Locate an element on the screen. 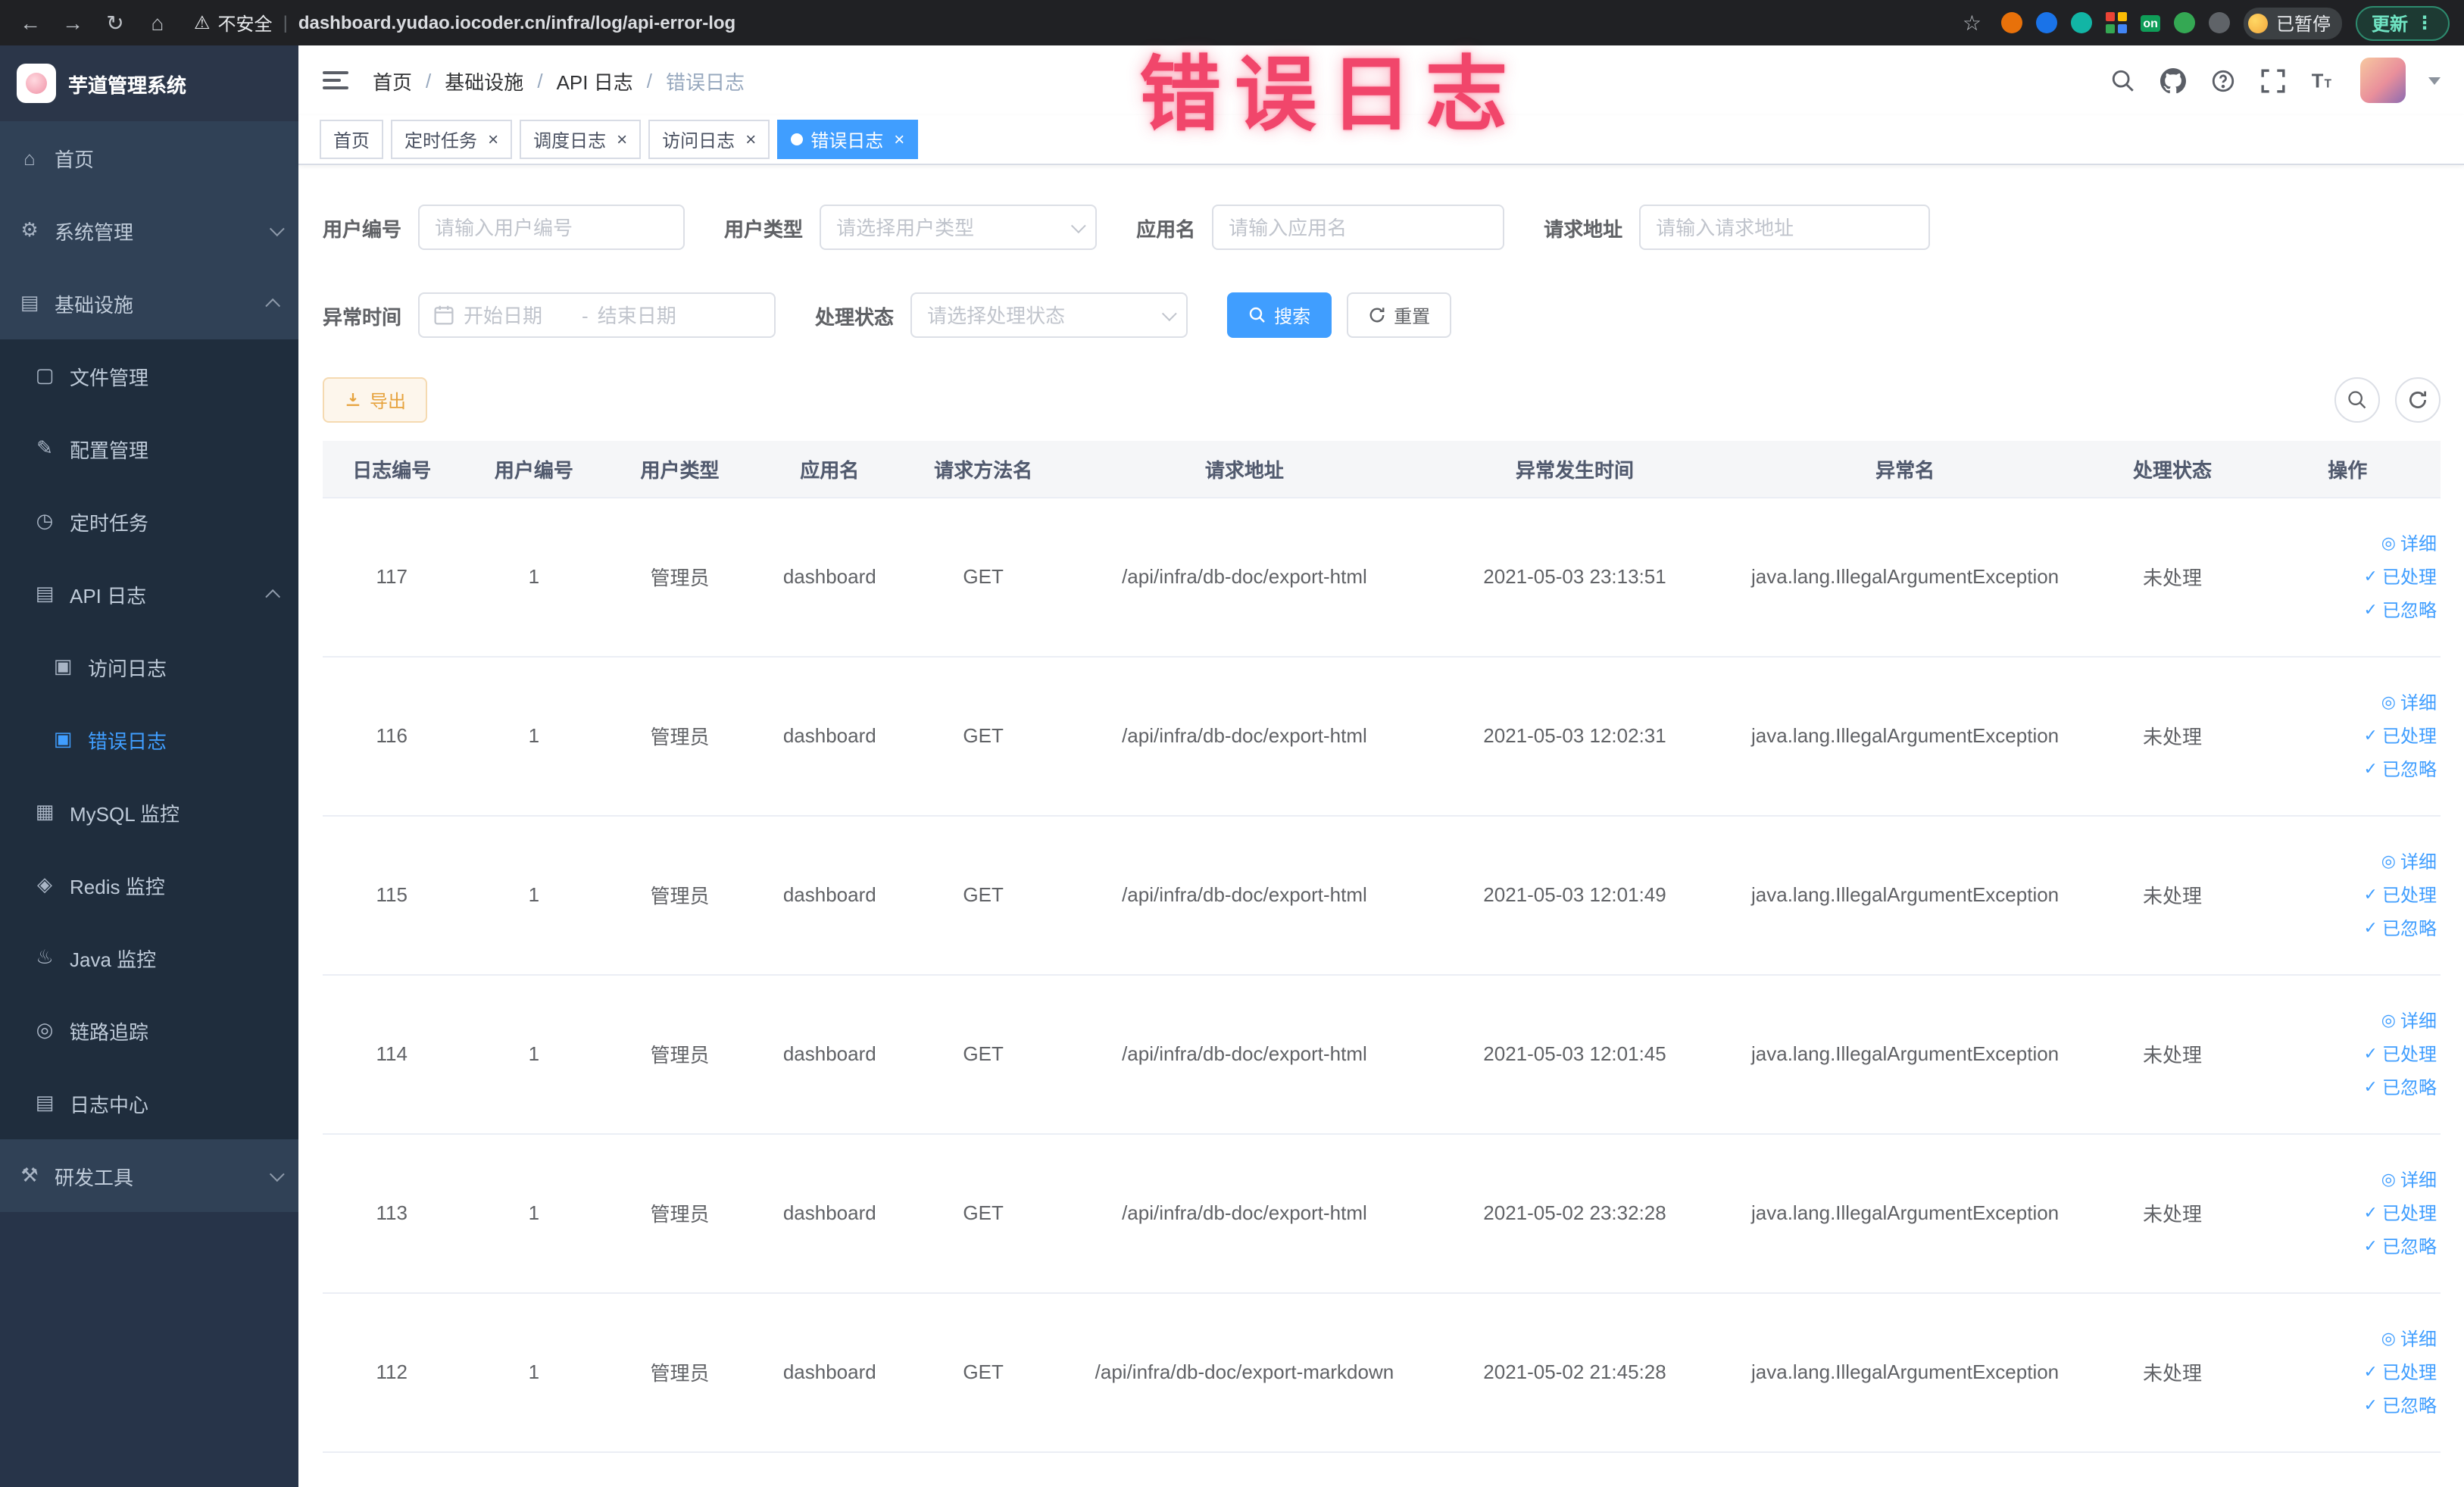 The image size is (2464, 1487). font-size-icon: T T is located at coordinates (2323, 80).